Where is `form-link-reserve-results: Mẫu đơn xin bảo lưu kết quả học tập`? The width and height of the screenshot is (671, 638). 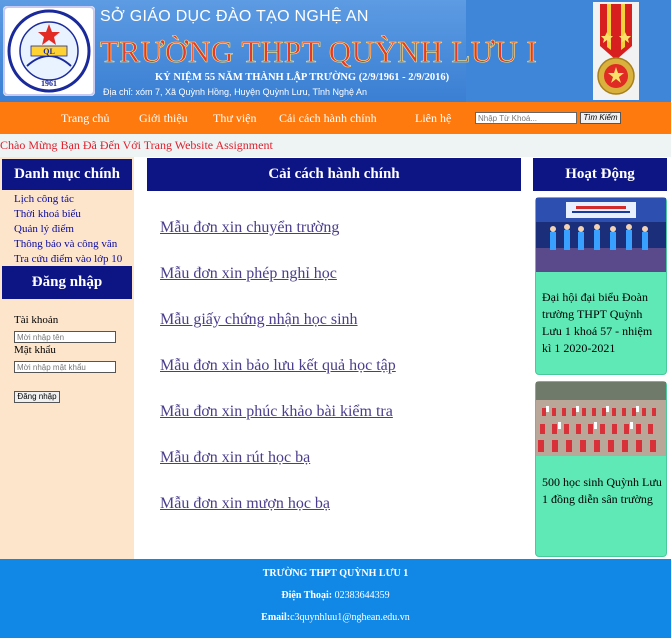
form-link-reserve-results: Mẫu đơn xin bảo lưu kết quả học tập is located at coordinates (278, 377).